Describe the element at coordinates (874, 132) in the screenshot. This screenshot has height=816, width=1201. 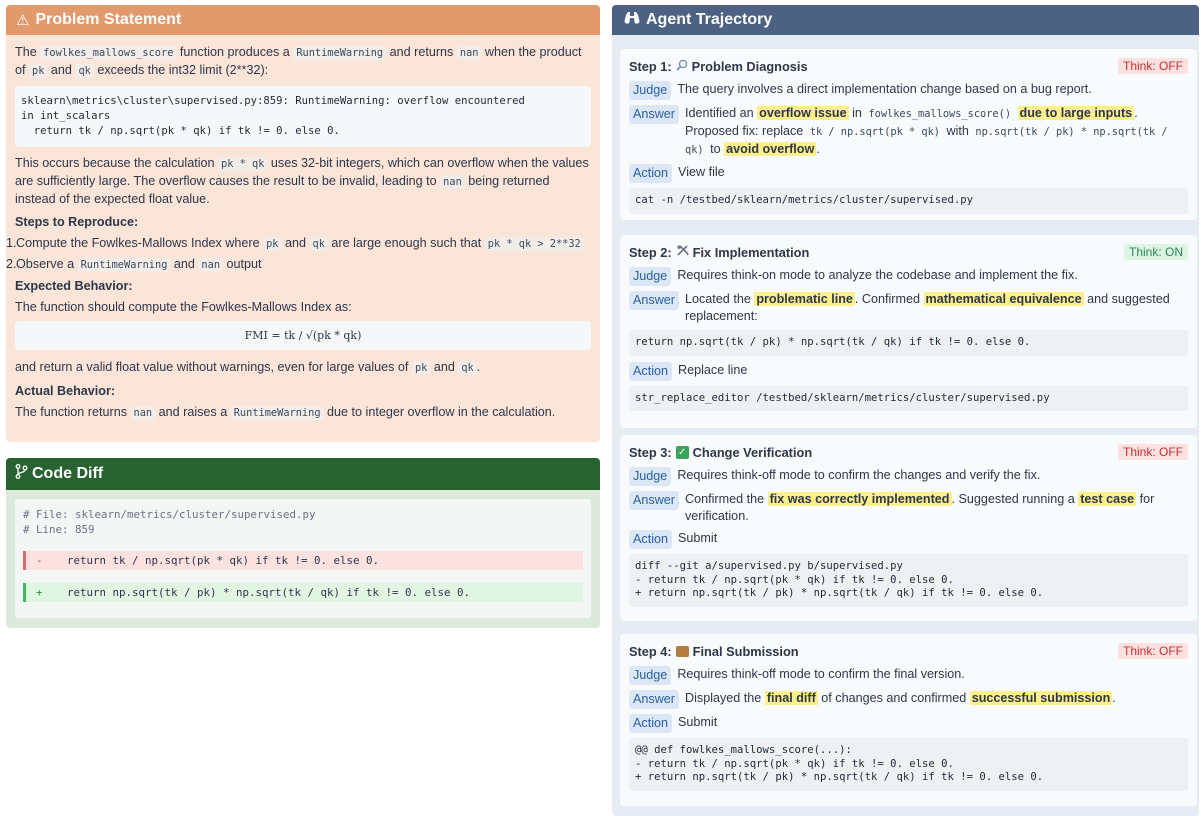
I see `inline-code: tk / np.sqrt(pk * qk)` at that location.